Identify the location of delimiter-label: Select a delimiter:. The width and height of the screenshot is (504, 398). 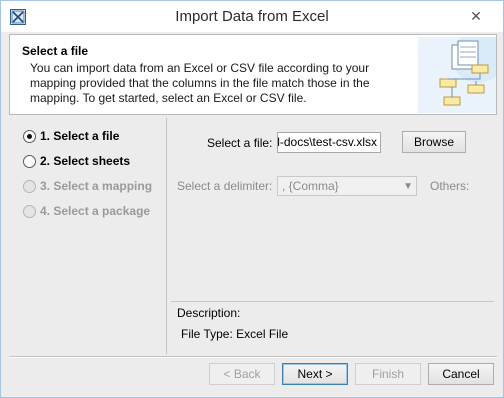
(225, 186).